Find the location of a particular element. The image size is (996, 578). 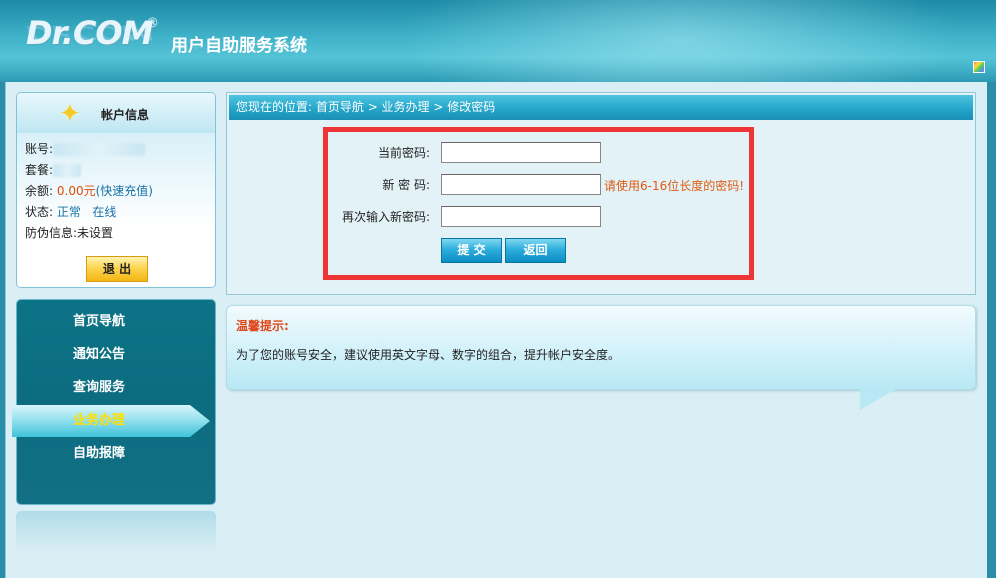

confirm-password-input is located at coordinates (521, 216).